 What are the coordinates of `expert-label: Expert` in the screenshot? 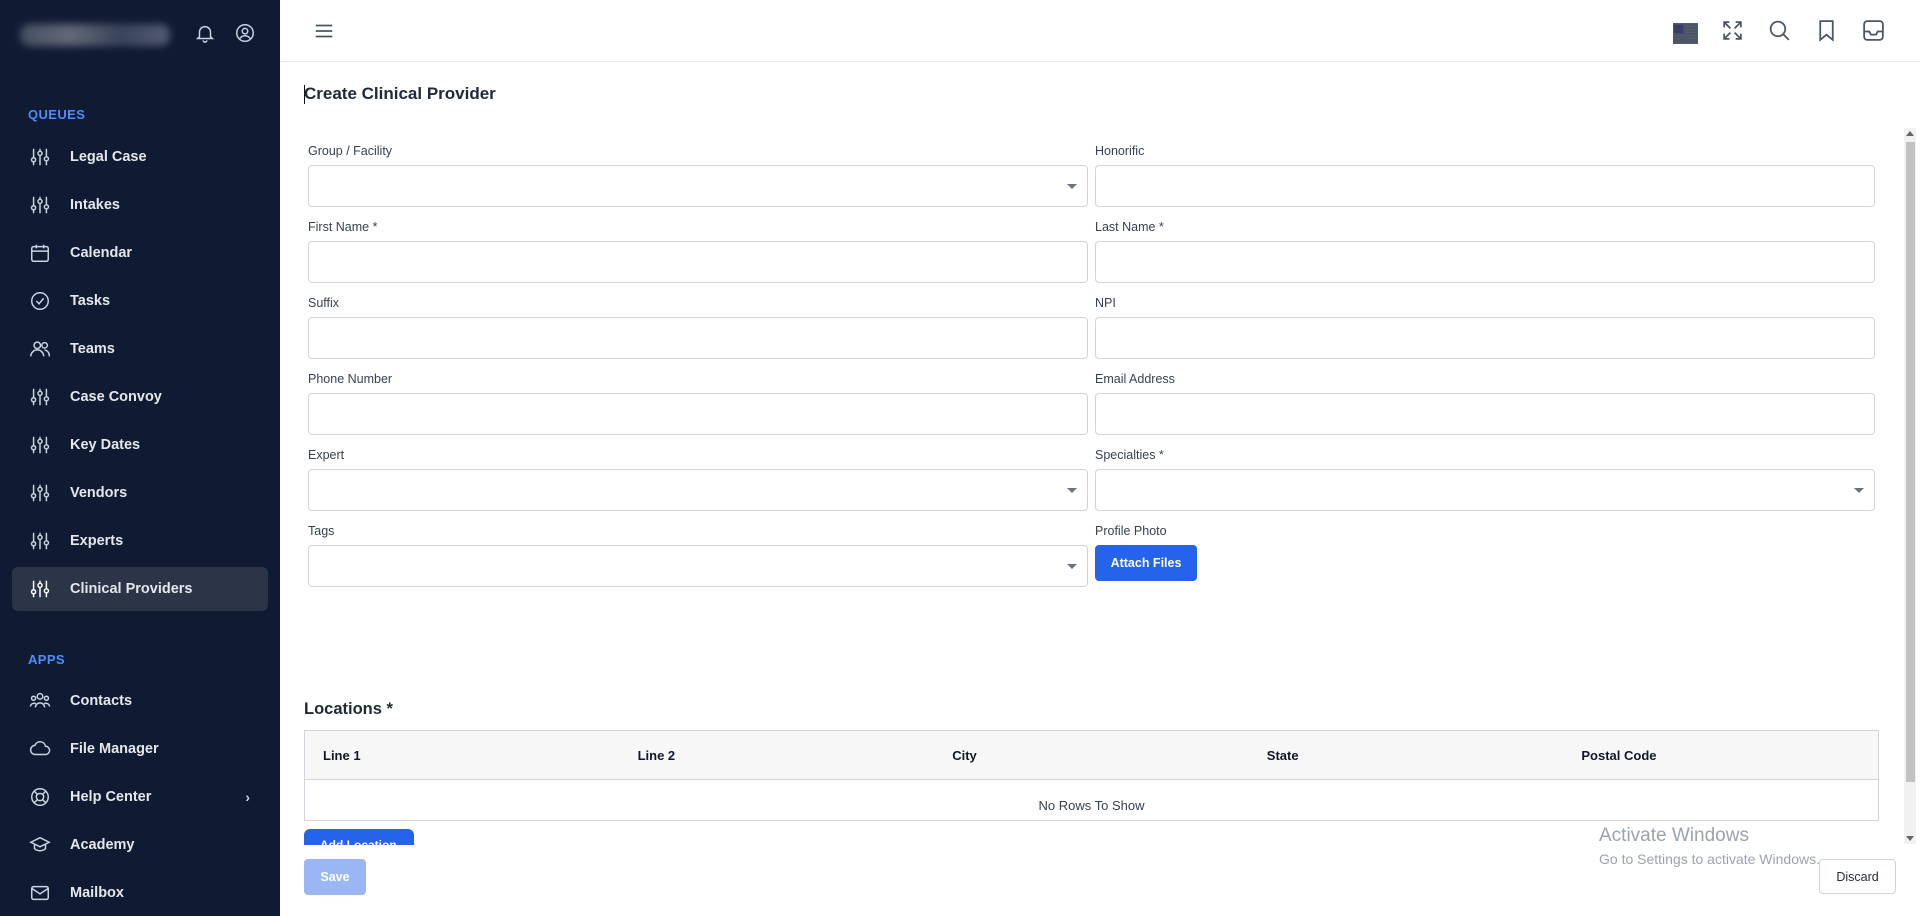 It's located at (326, 455).